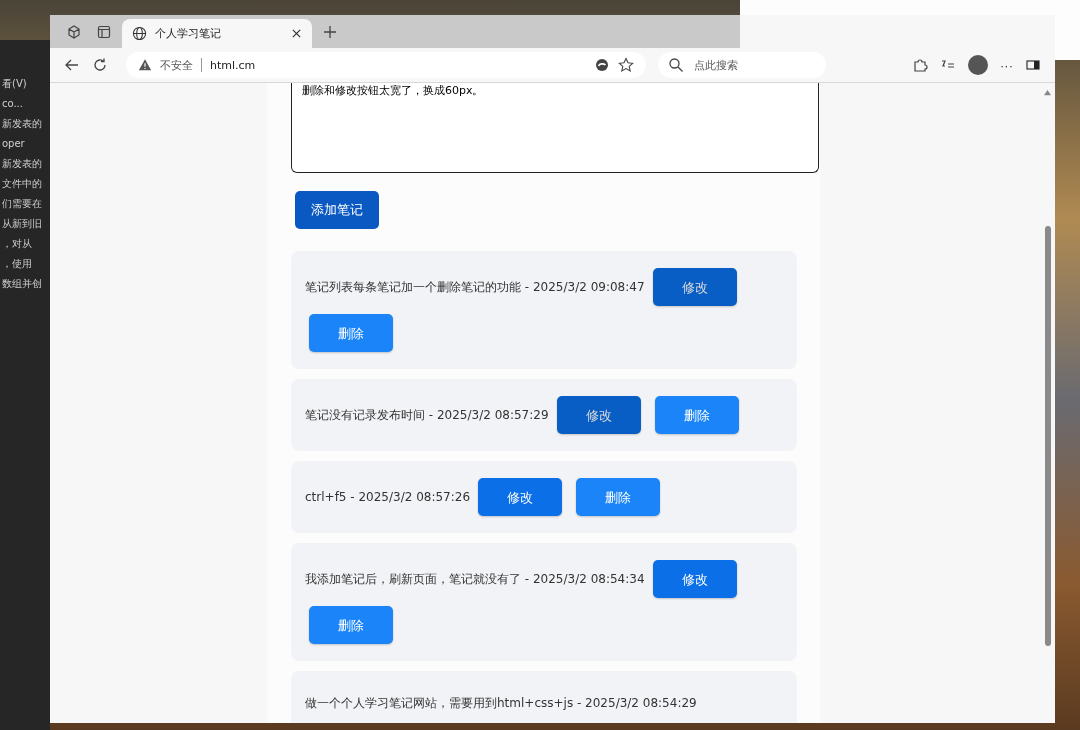  Describe the element at coordinates (13, 144) in the screenshot. I see `editor-text: oper` at that location.